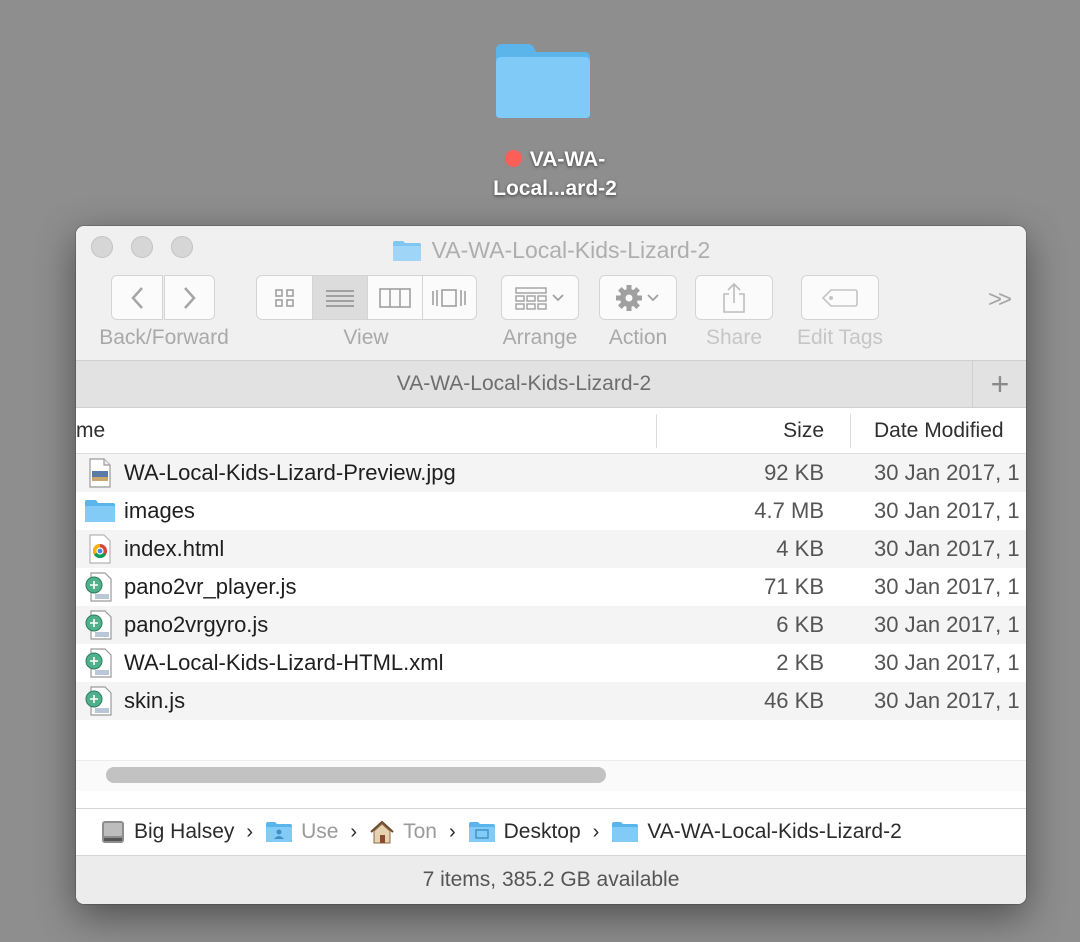  What do you see at coordinates (113, 832) in the screenshot?
I see `hard-drive-icon` at bounding box center [113, 832].